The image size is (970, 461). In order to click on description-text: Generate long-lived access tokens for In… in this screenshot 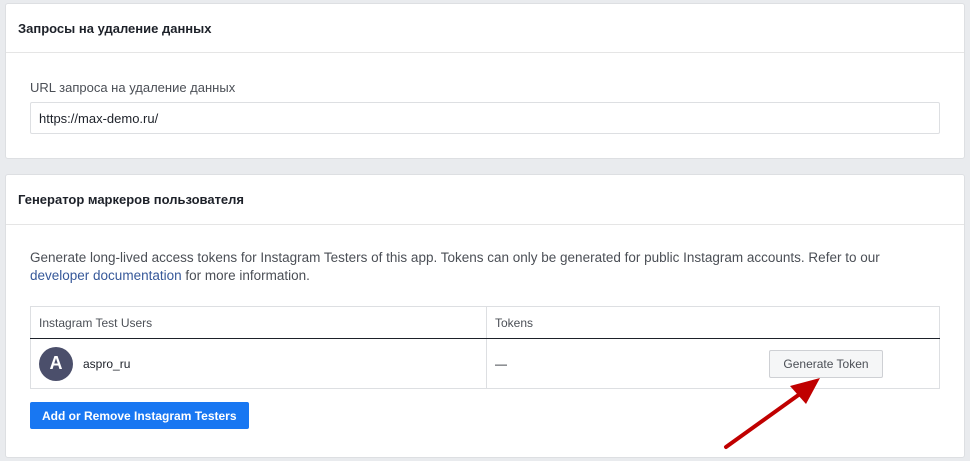, I will do `click(455, 257)`.